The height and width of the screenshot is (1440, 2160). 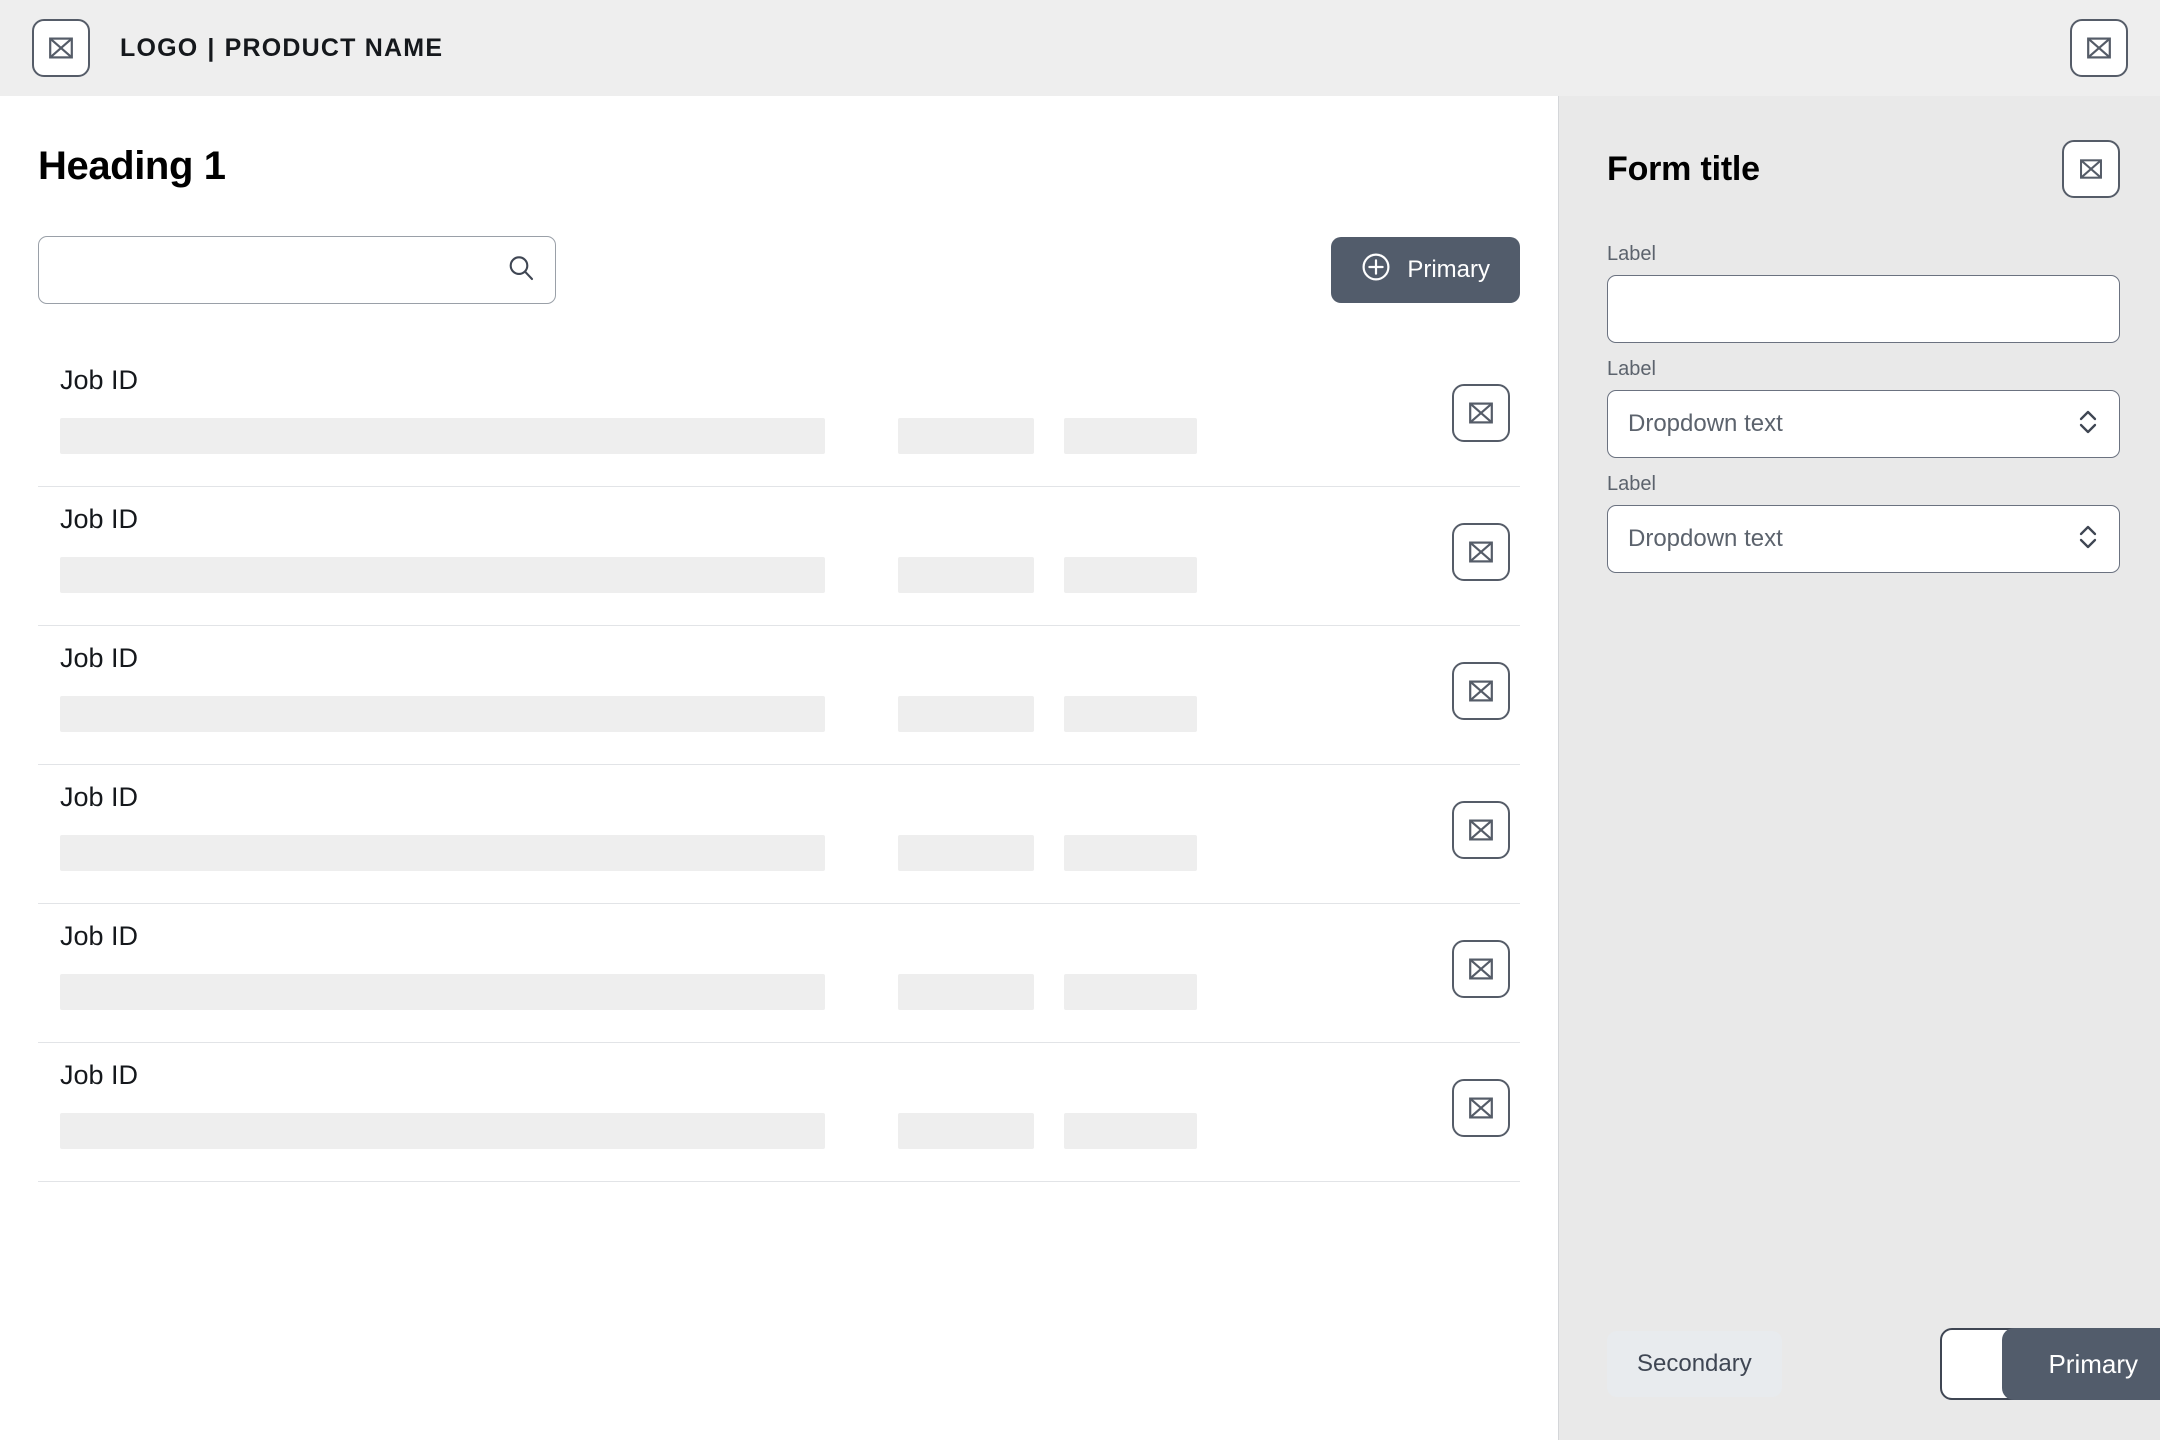 What do you see at coordinates (282, 270) in the screenshot?
I see `search-input` at bounding box center [282, 270].